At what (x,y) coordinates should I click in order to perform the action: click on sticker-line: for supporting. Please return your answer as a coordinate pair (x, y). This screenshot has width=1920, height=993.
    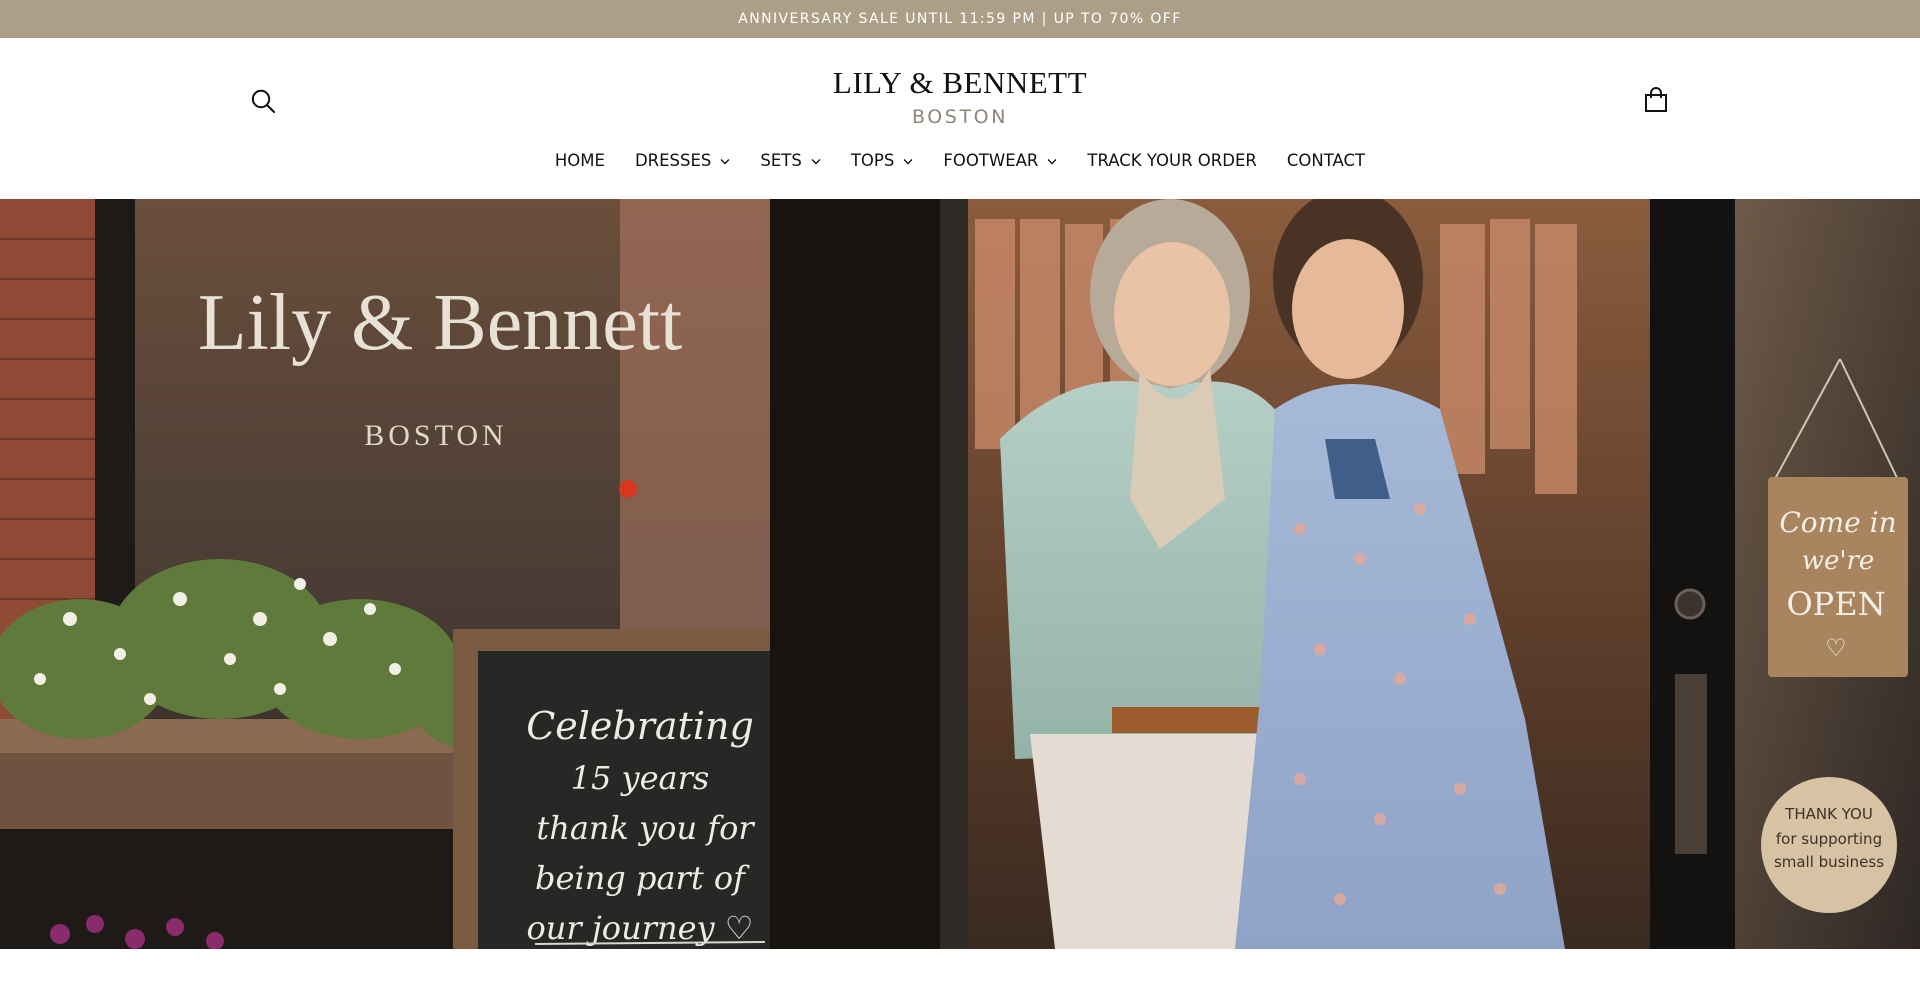
    Looking at the image, I should click on (1829, 839).